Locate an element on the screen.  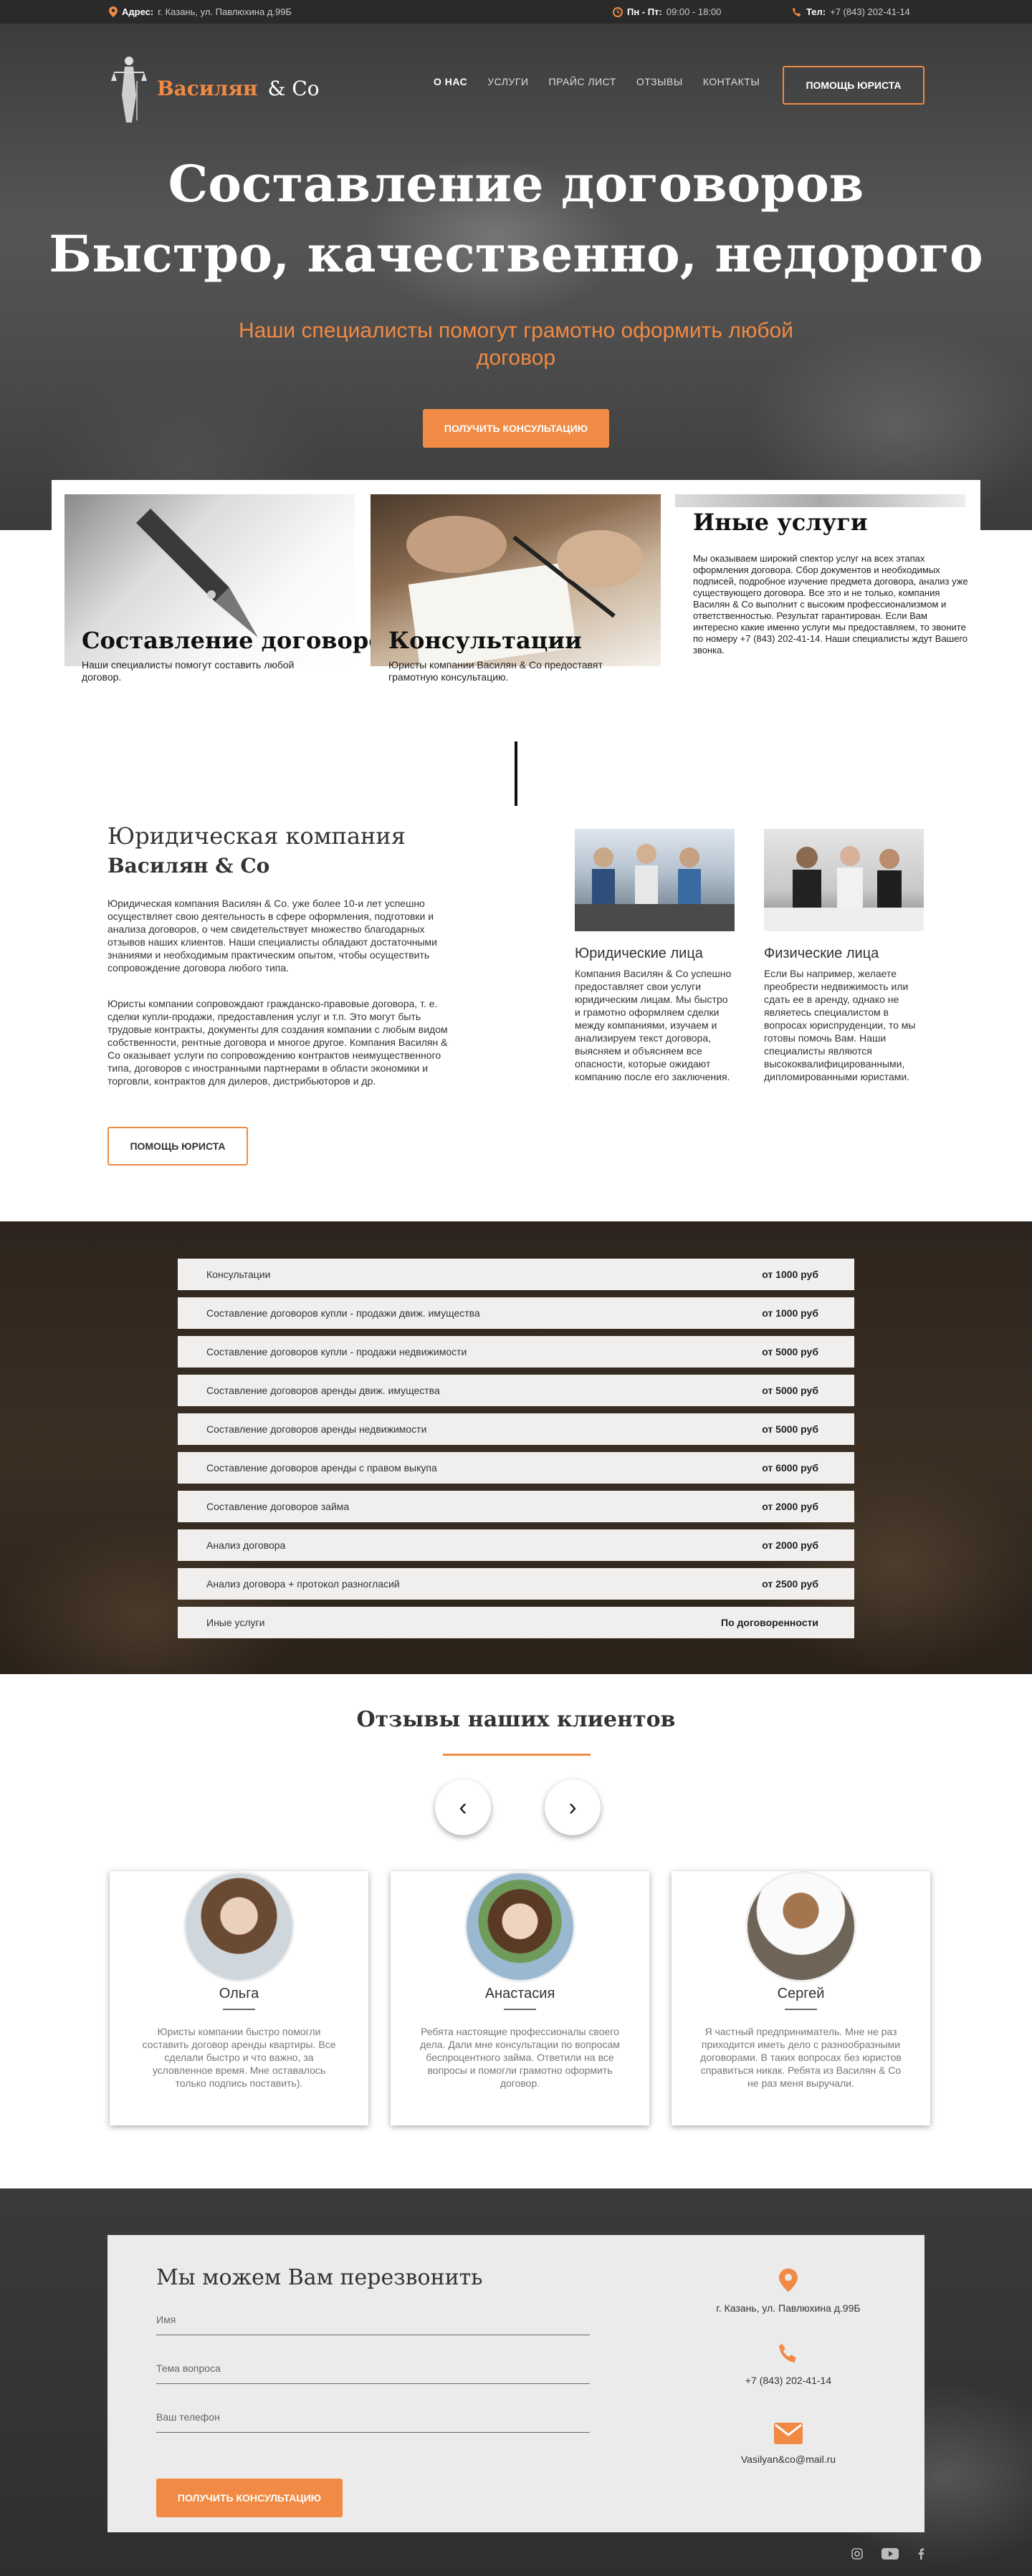
consultation-people-image is located at coordinates (844, 889).